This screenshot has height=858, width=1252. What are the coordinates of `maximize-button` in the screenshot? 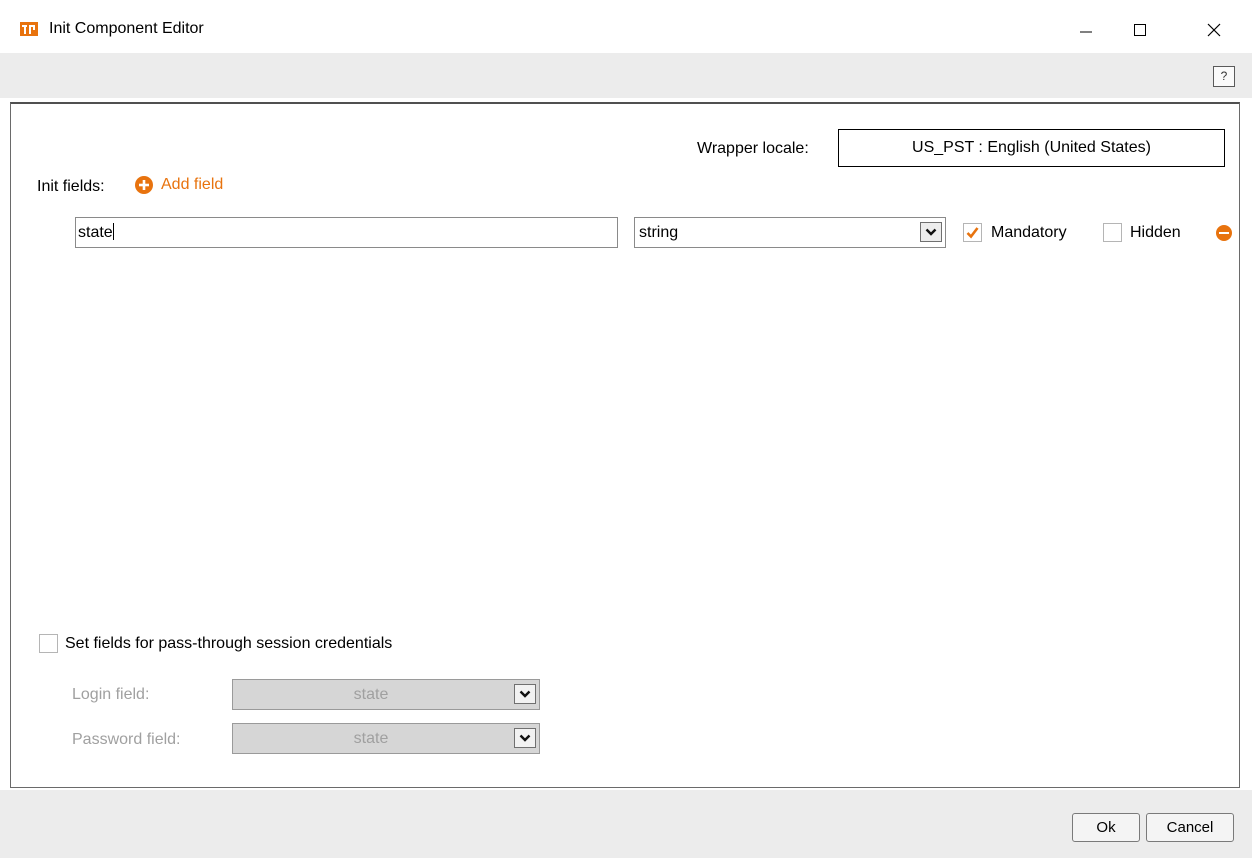 It's located at (1140, 30).